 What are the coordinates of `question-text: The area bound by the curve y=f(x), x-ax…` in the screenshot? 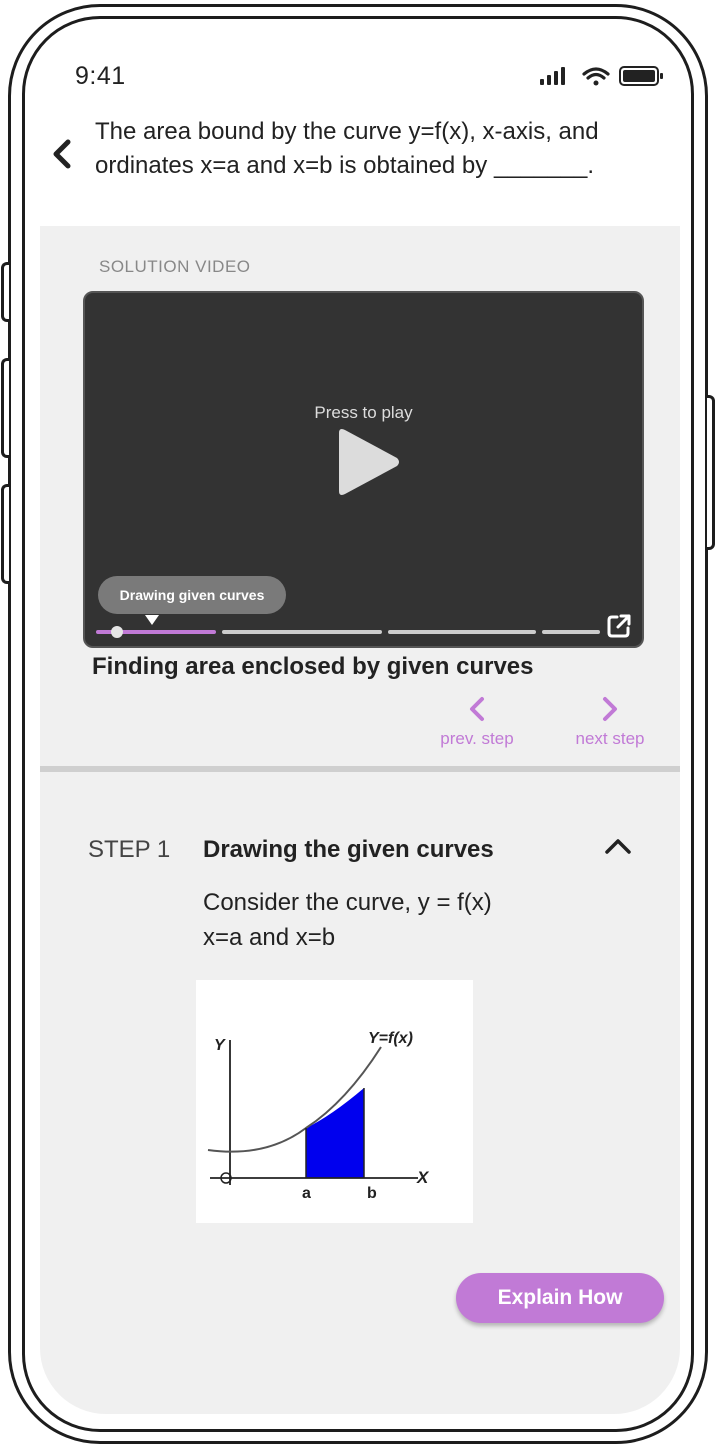 It's located at (347, 148).